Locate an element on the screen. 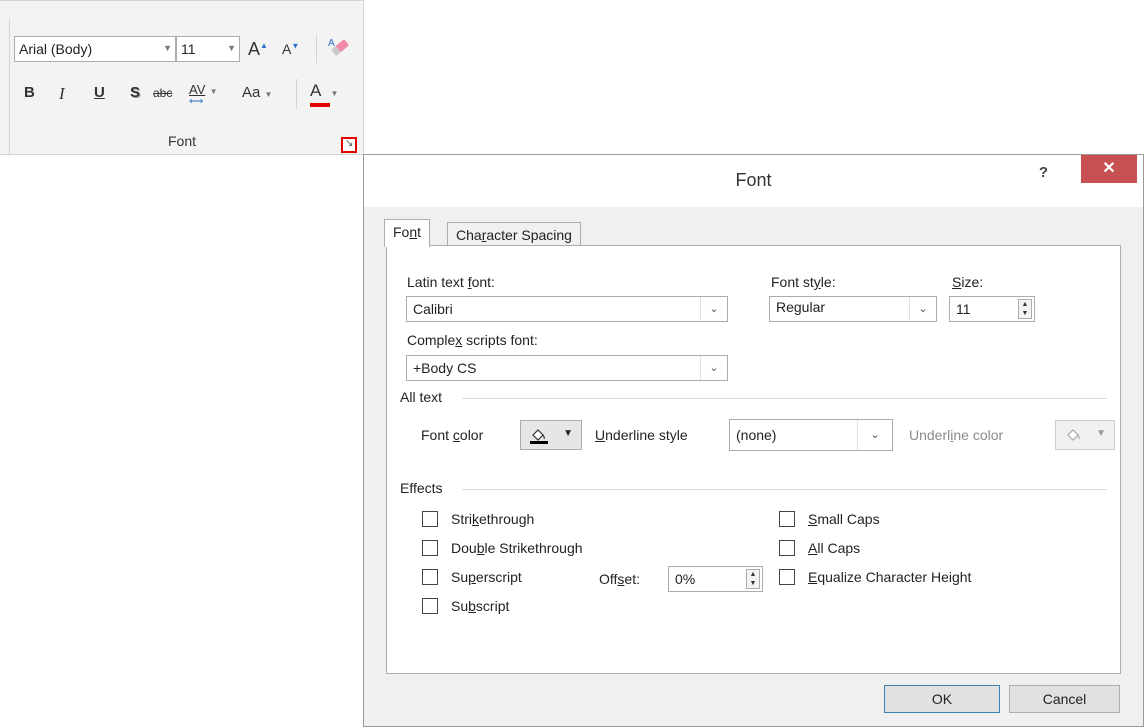 This screenshot has height=727, width=1144. font-style-select: Regular ⌄ is located at coordinates (853, 309).